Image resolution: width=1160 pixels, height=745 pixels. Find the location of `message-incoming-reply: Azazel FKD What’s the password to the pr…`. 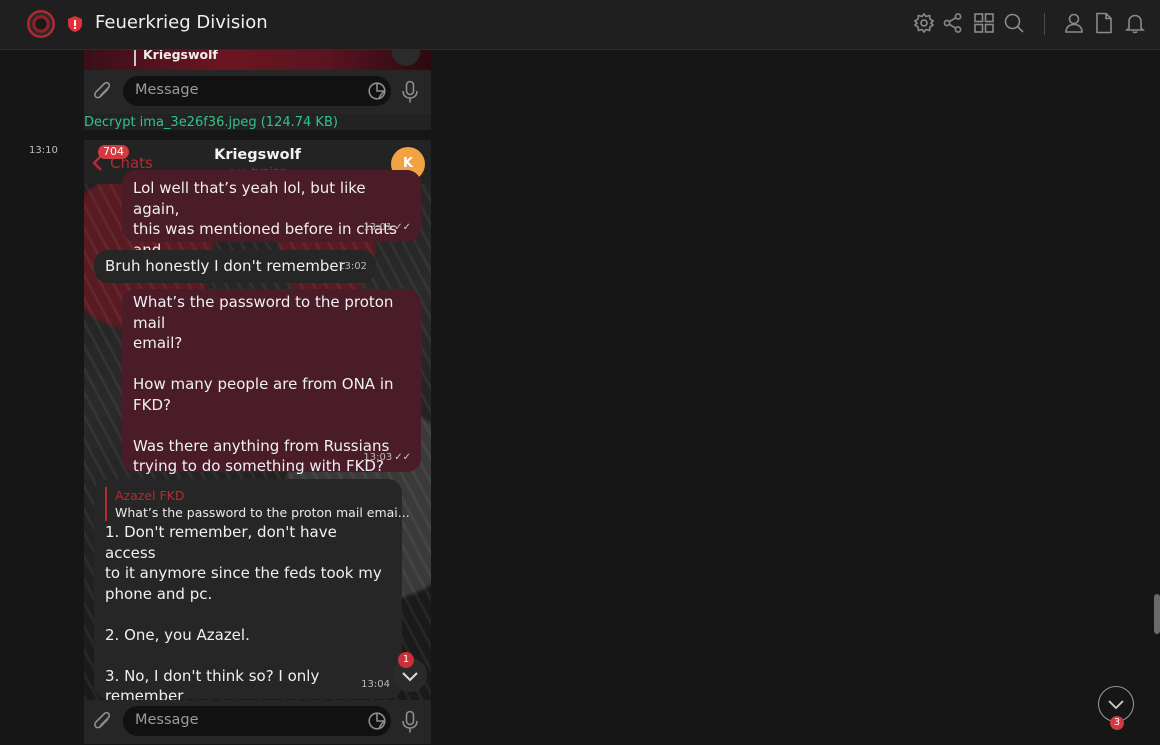

message-incoming-reply: Azazel FKD What’s the password to the pr… is located at coordinates (252, 589).